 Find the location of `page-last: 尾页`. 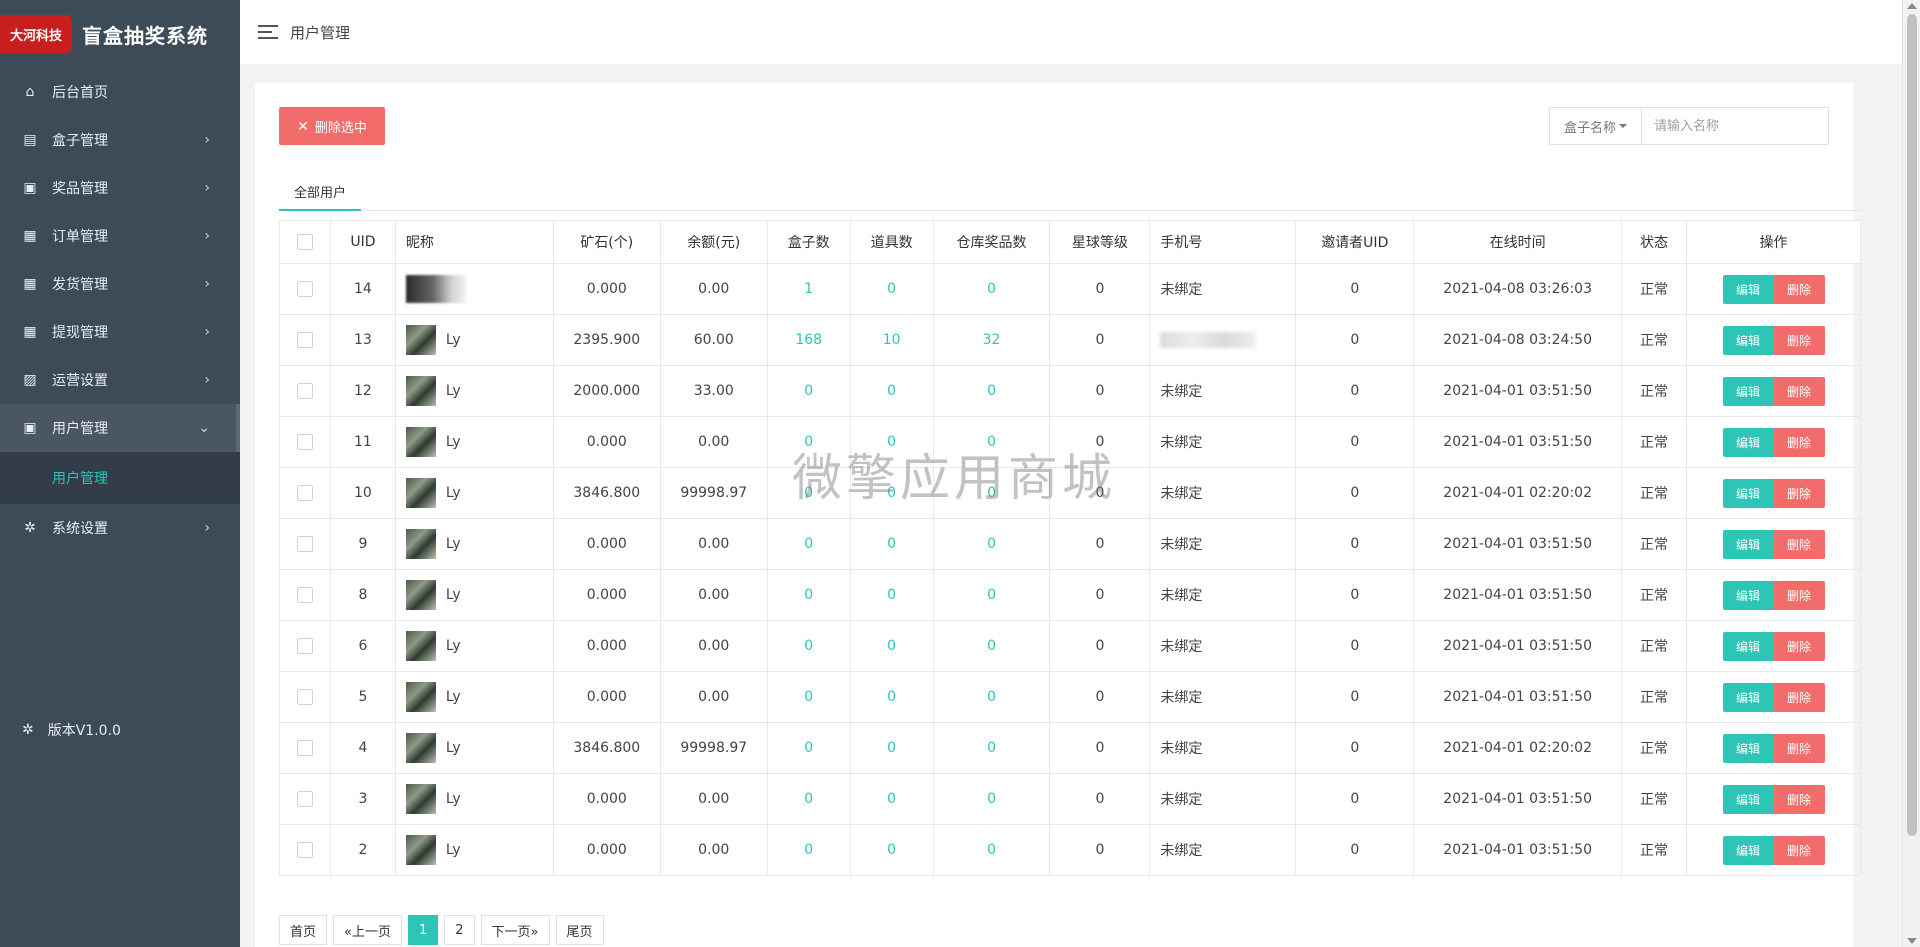

page-last: 尾页 is located at coordinates (579, 930).